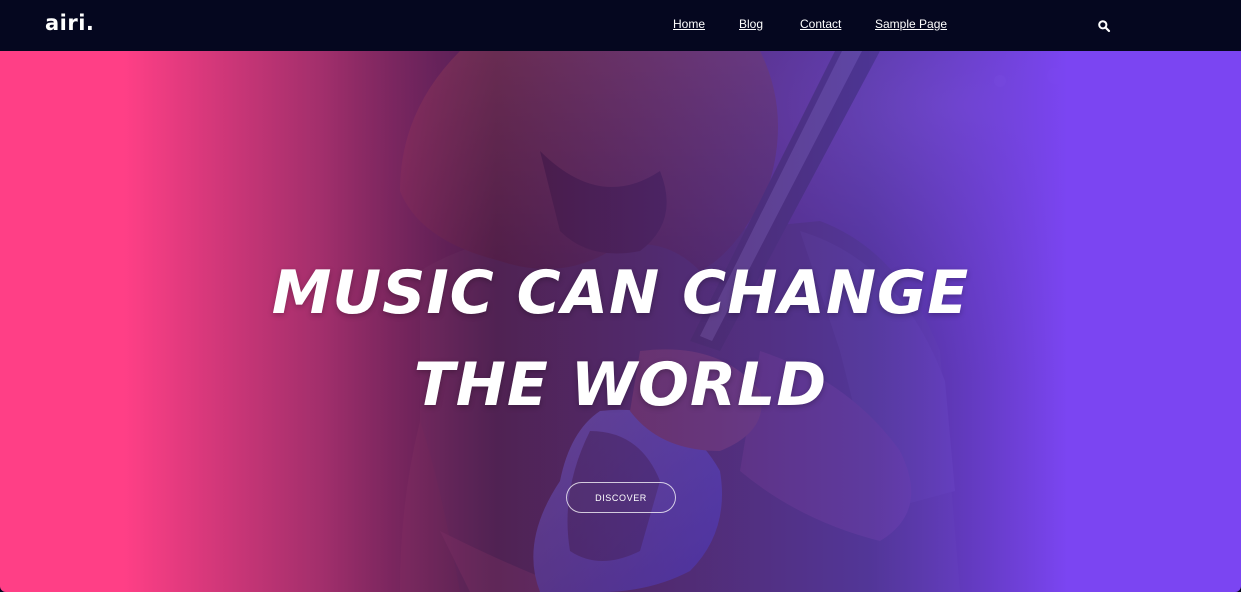 The height and width of the screenshot is (592, 1241). I want to click on headline-line-2: THE WORLD, so click(620, 385).